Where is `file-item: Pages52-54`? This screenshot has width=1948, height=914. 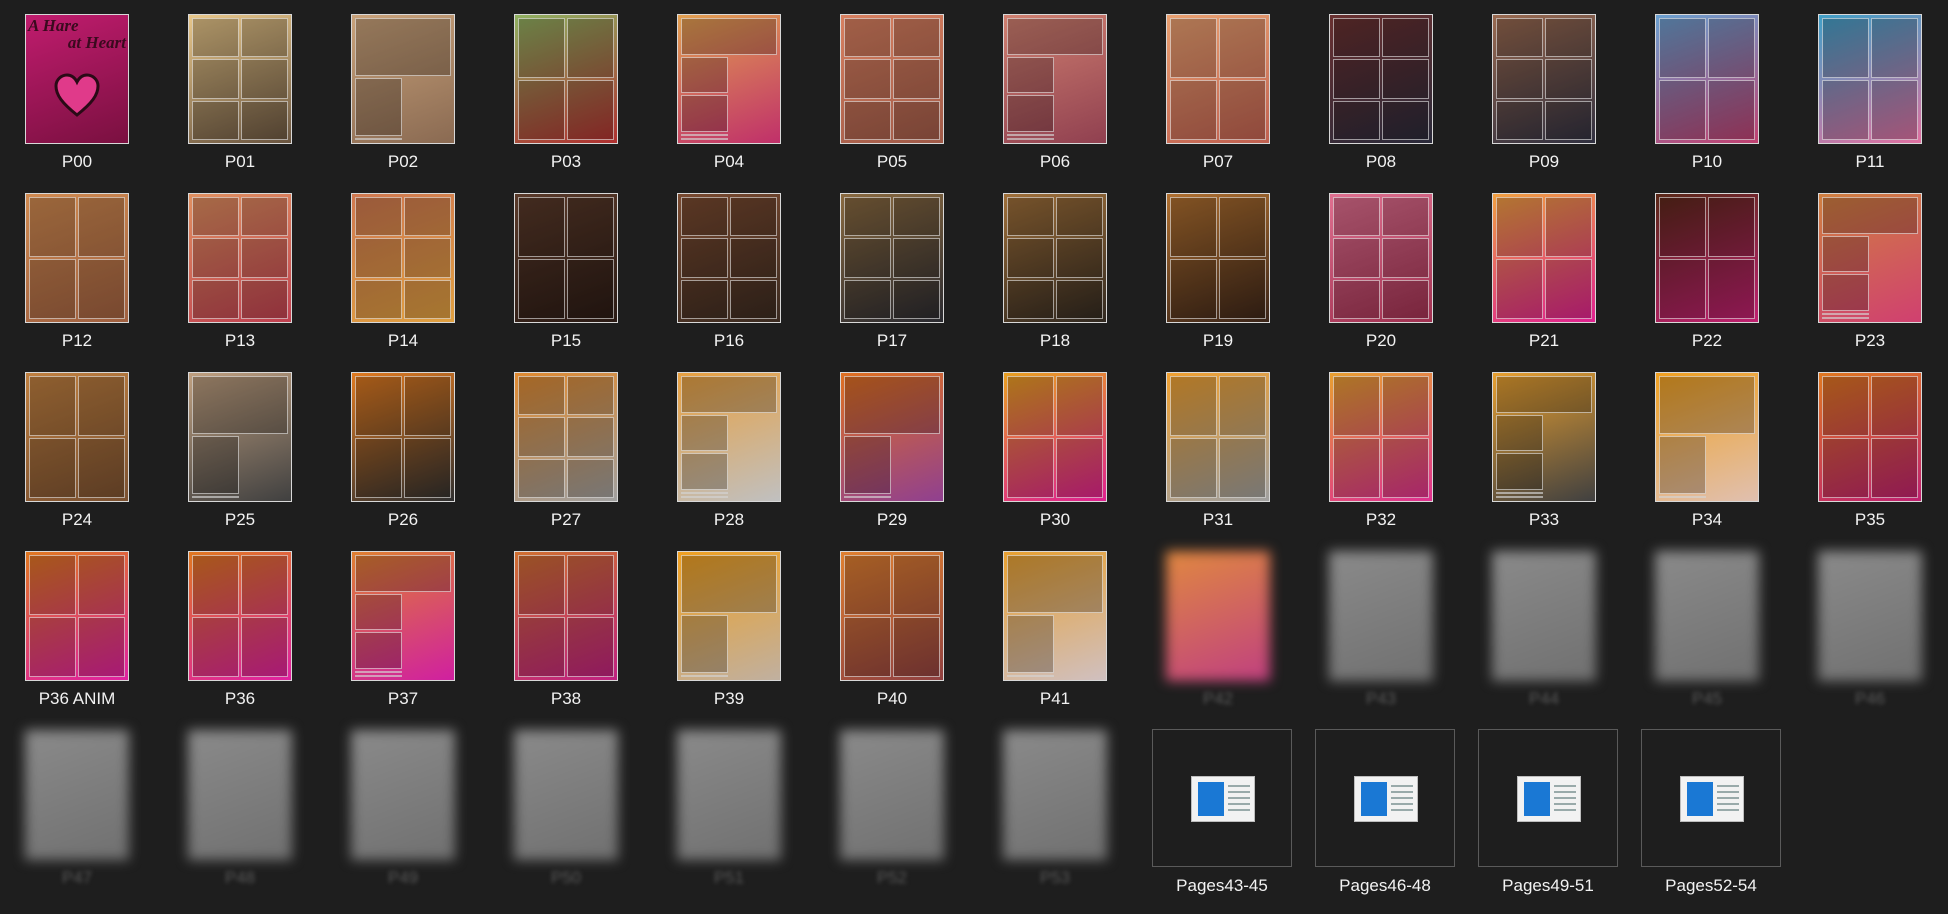
file-item: Pages52-54 is located at coordinates (1711, 813).